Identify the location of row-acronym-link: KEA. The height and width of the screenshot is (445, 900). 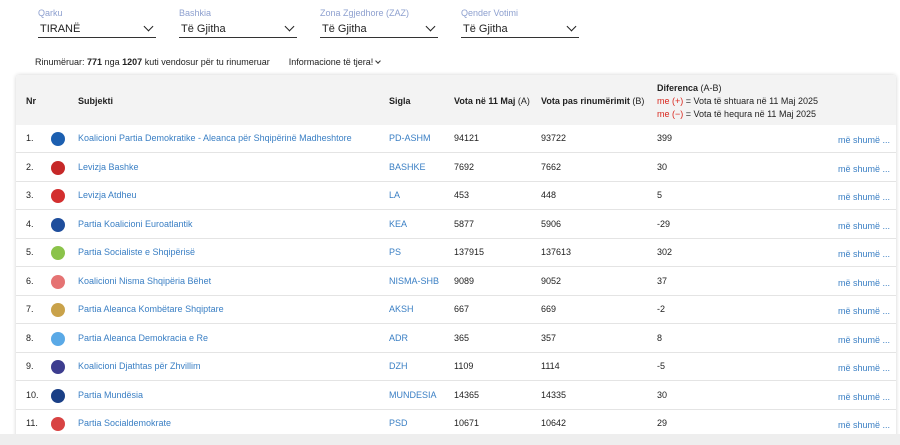
(398, 224).